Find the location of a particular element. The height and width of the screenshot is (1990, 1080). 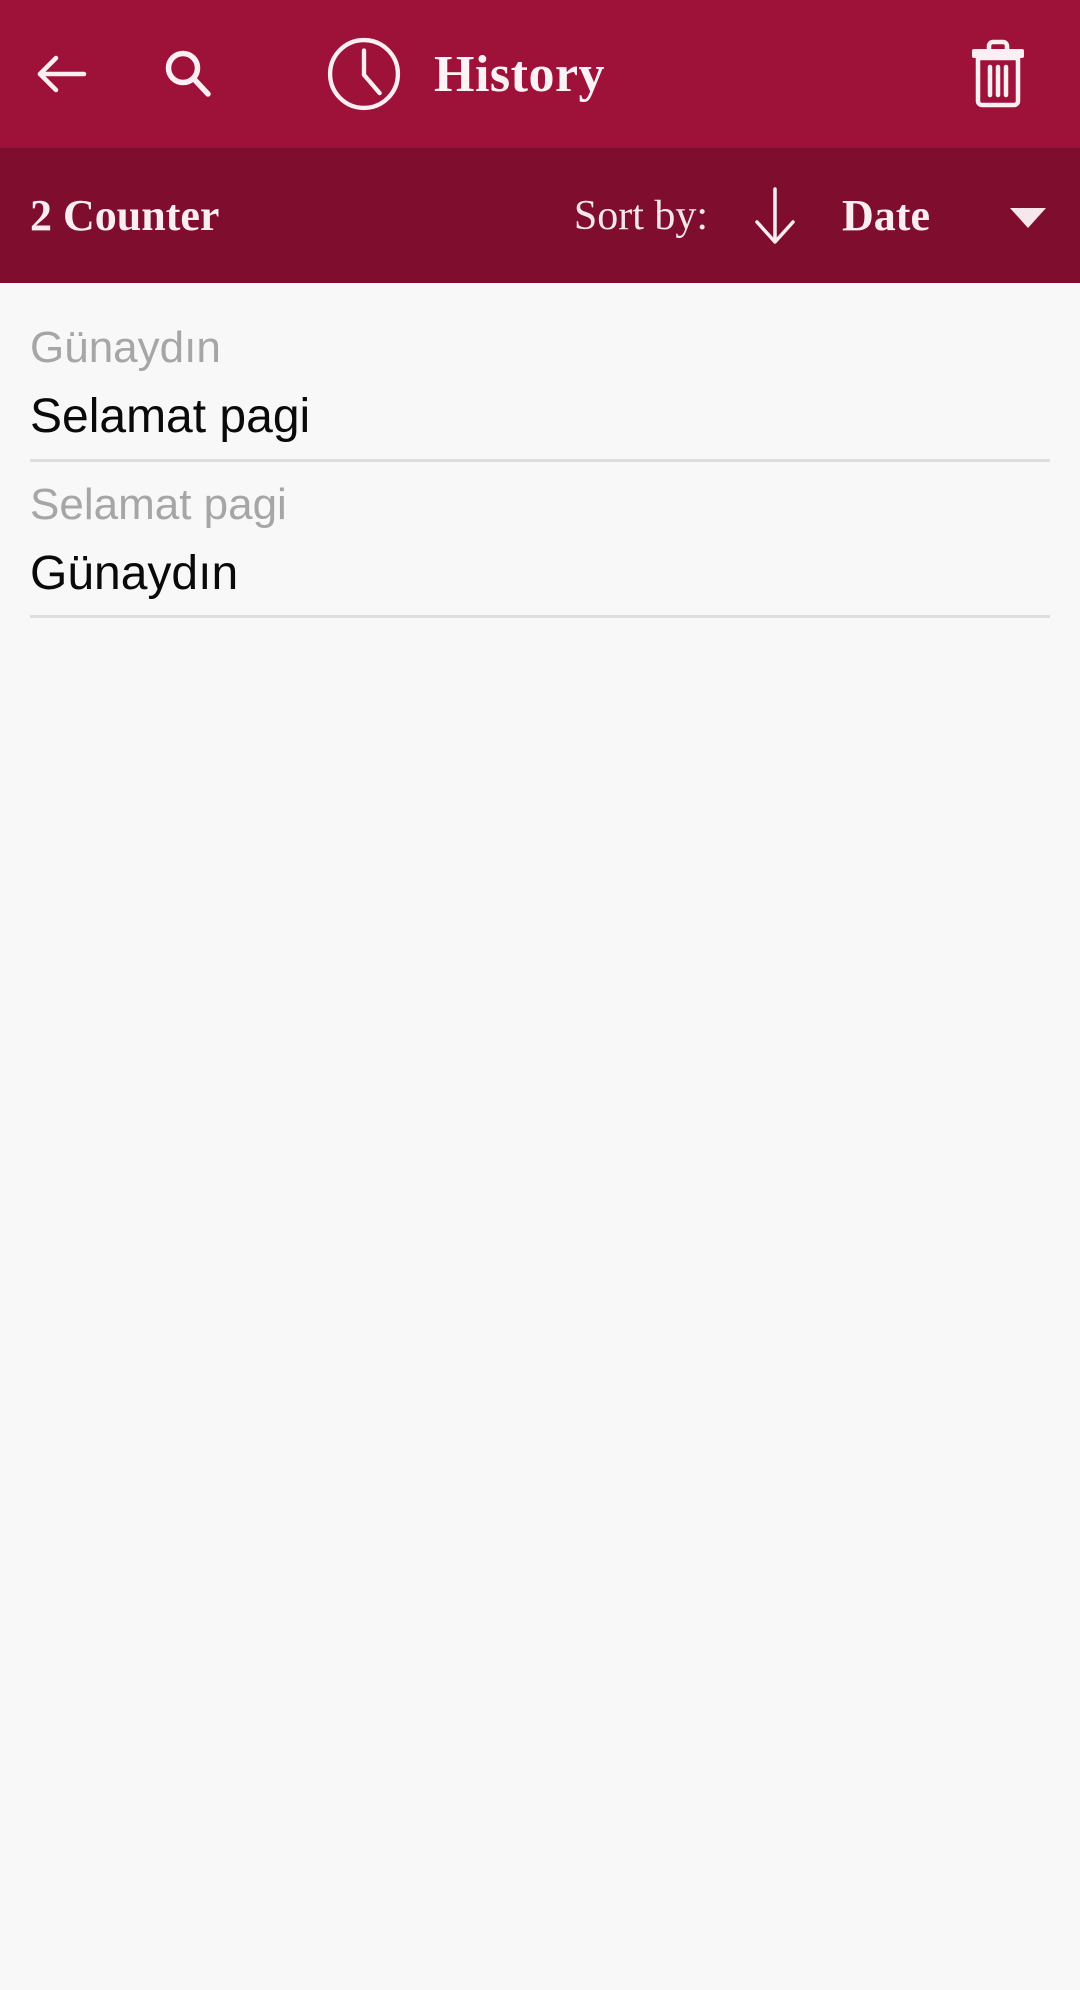

sort-control-group: Sort by: Date is located at coordinates (813, 216).